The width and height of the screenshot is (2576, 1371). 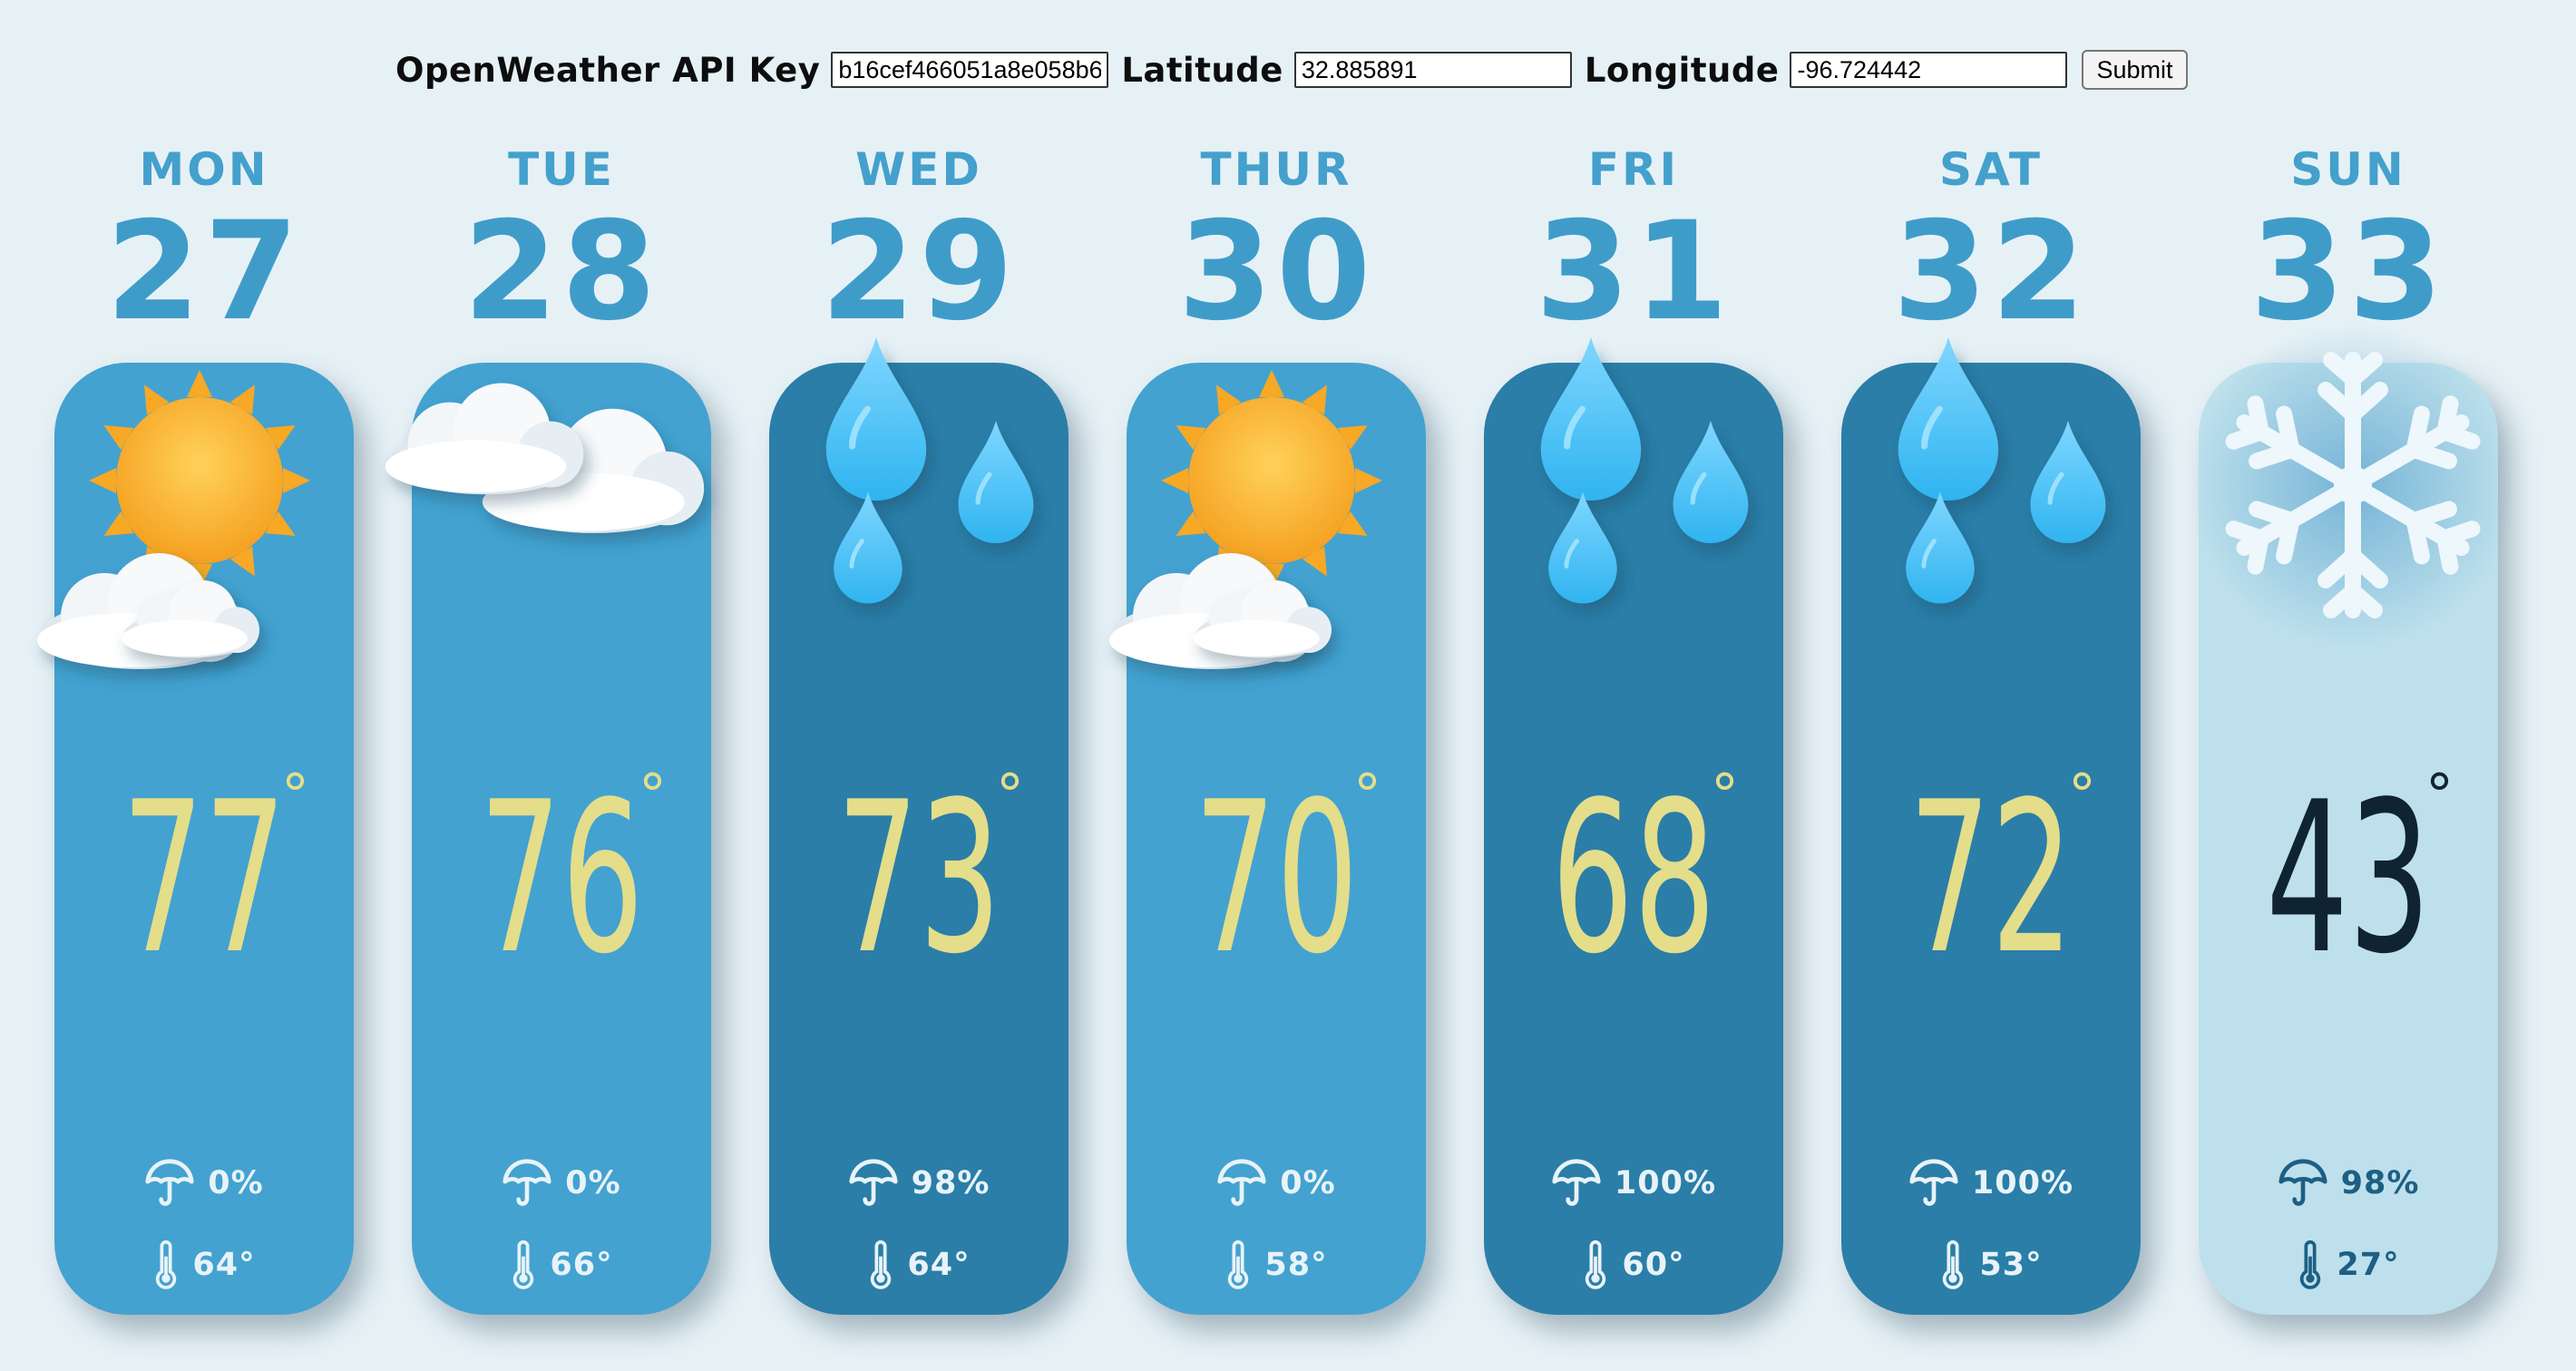 What do you see at coordinates (561, 272) in the screenshot?
I see `day-number: 28` at bounding box center [561, 272].